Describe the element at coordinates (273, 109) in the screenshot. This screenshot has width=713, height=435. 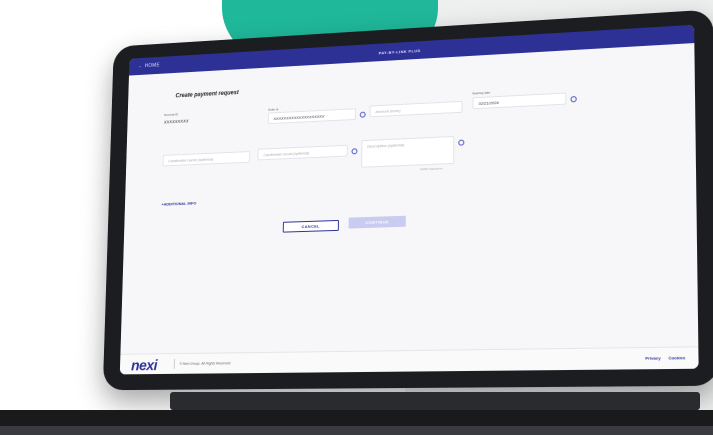
I see `order-id-label: Order id` at that location.